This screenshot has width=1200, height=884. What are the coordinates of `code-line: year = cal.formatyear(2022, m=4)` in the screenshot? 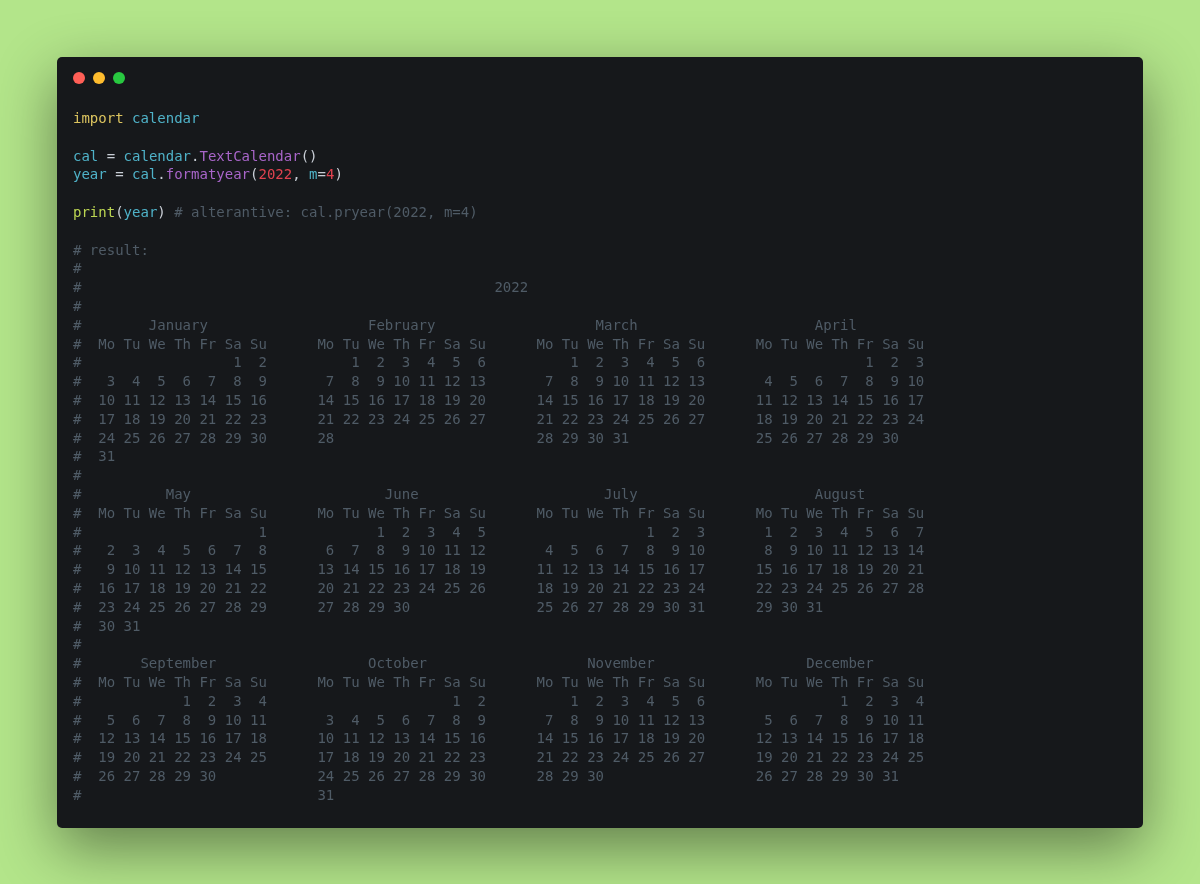 It's located at (208, 175).